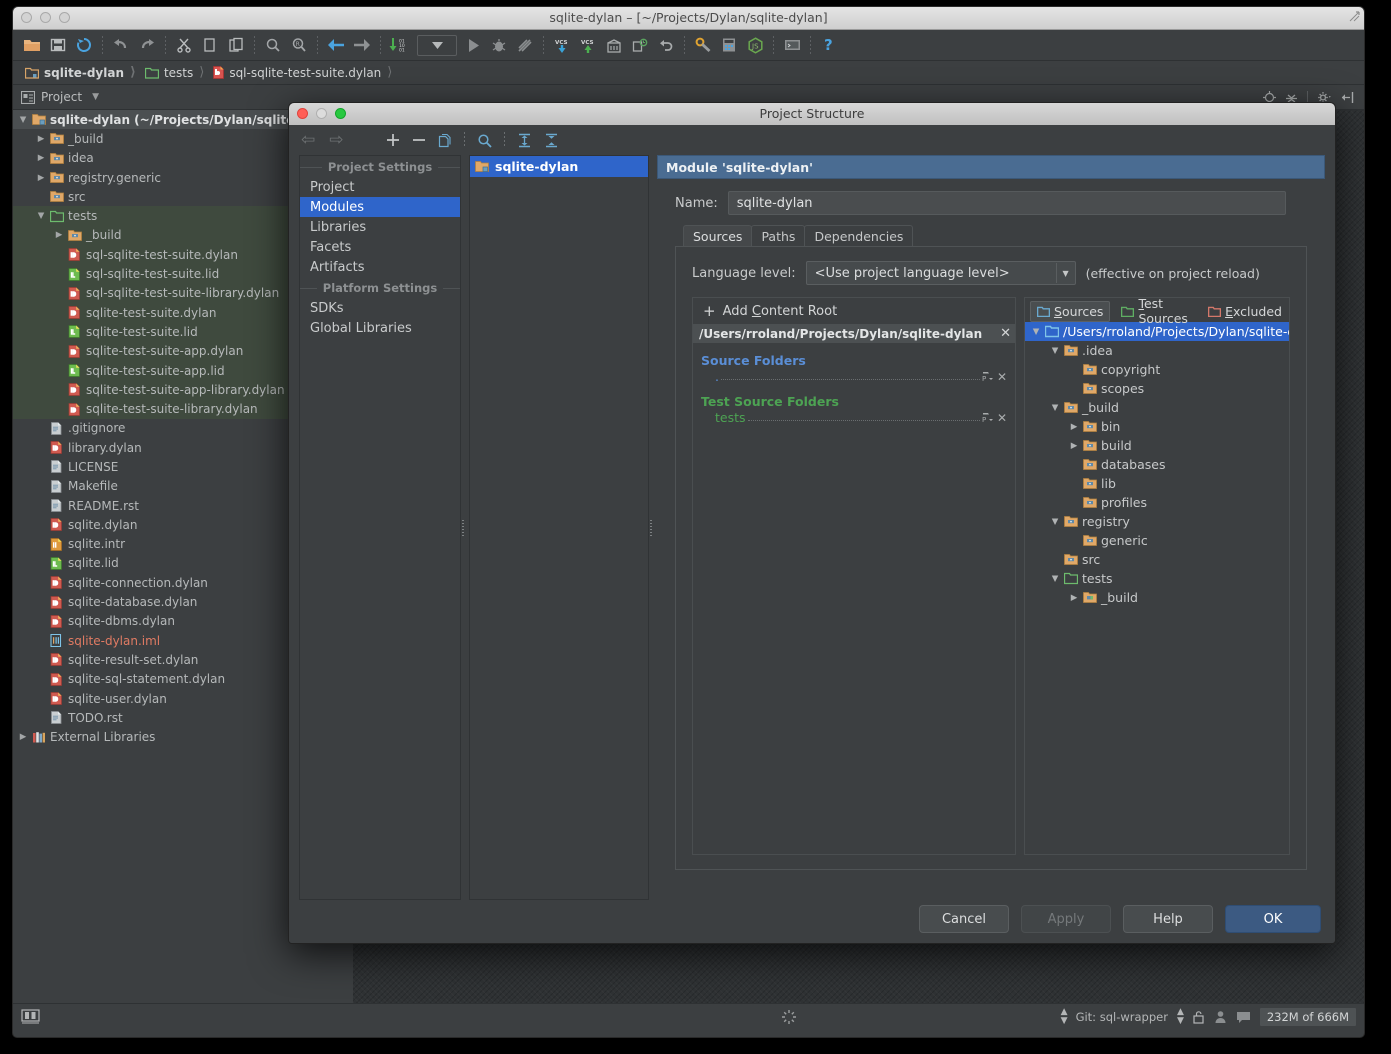 This screenshot has height=1054, width=1391. What do you see at coordinates (703, 45) in the screenshot?
I see `settings-icon` at bounding box center [703, 45].